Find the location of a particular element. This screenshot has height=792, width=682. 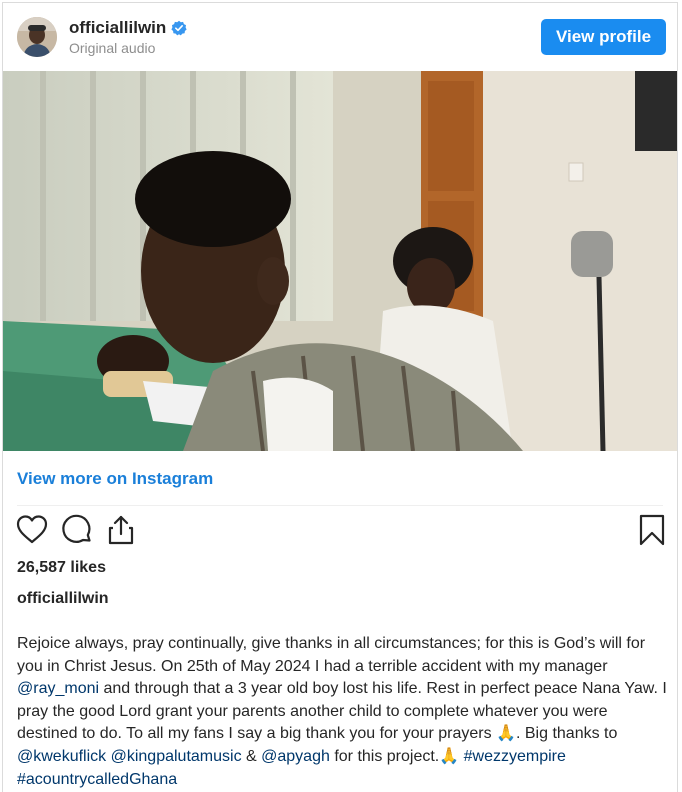

divider is located at coordinates (340, 505).